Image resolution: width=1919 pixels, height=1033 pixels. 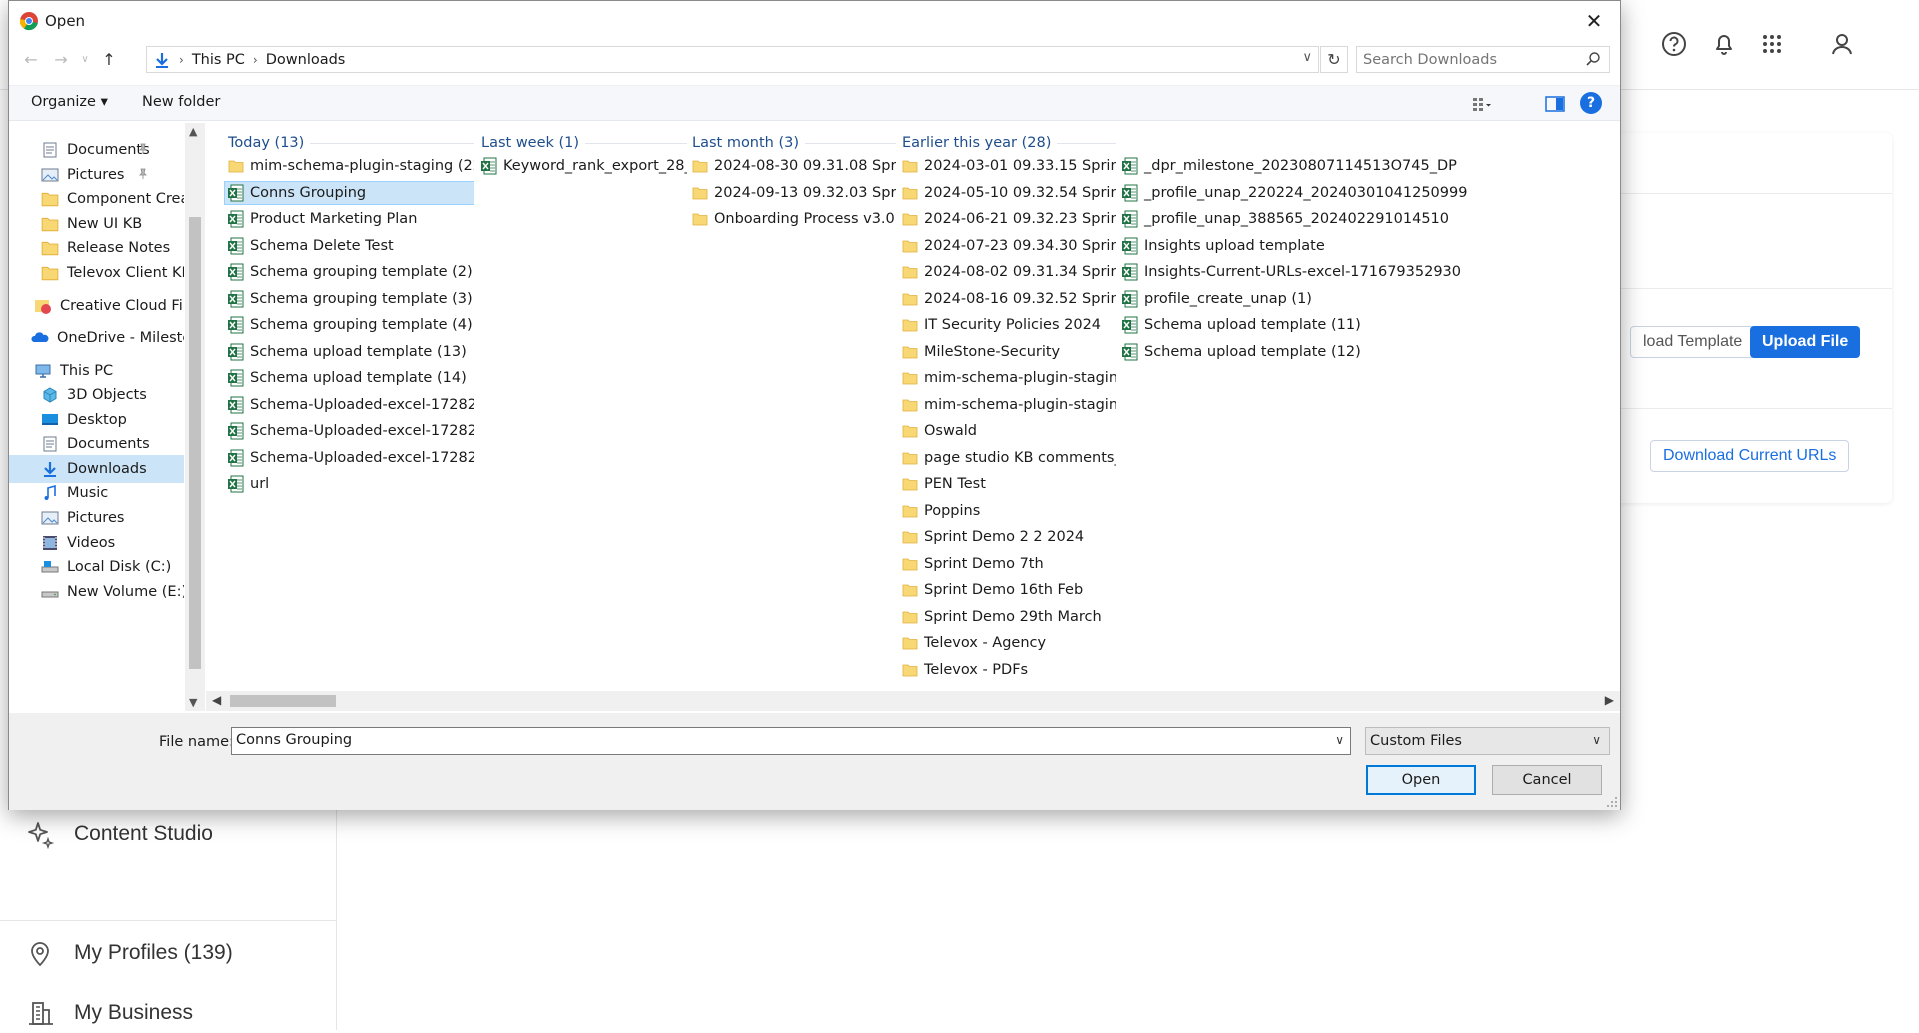 I want to click on file-item: Keyword_rank_export_28_09_2024, so click(x=584, y=166).